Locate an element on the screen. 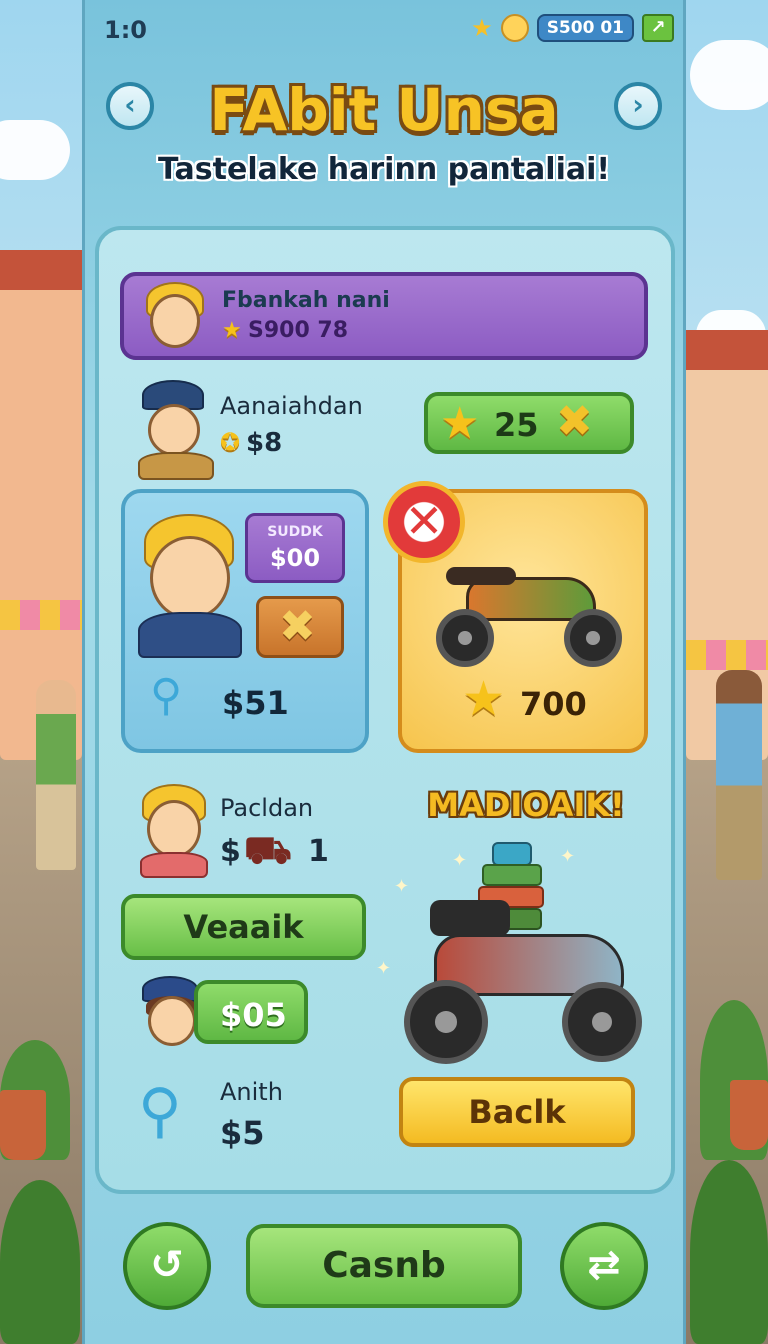  undo-button: ↺ is located at coordinates (167, 1266).